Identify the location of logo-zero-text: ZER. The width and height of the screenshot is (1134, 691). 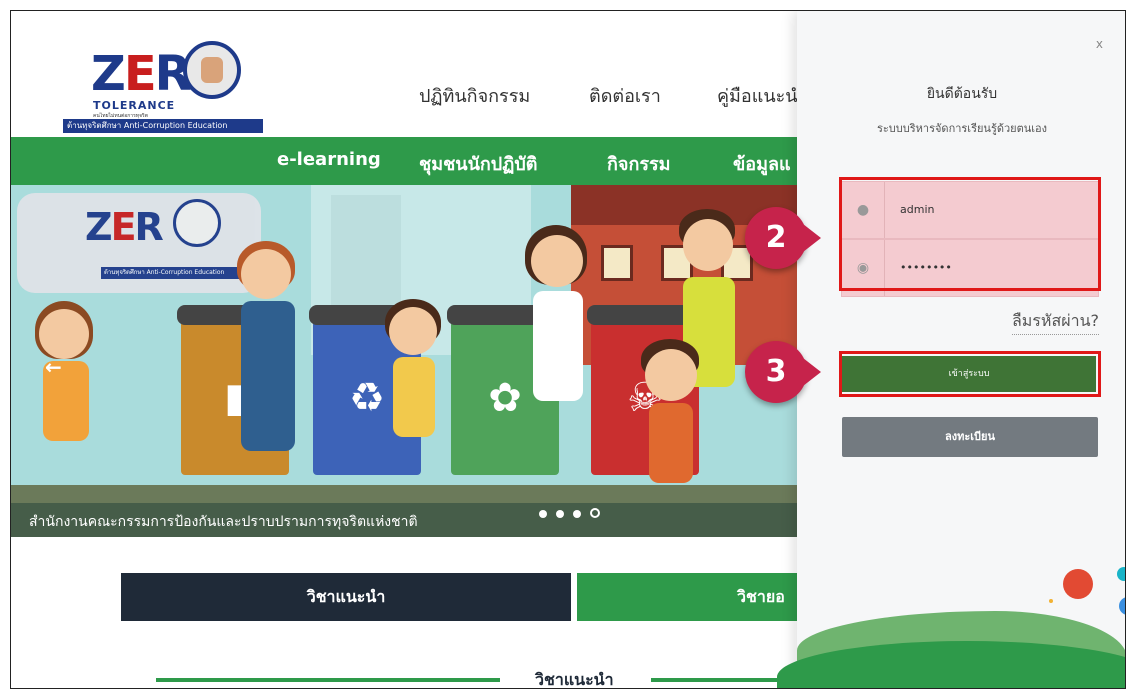
(141, 74).